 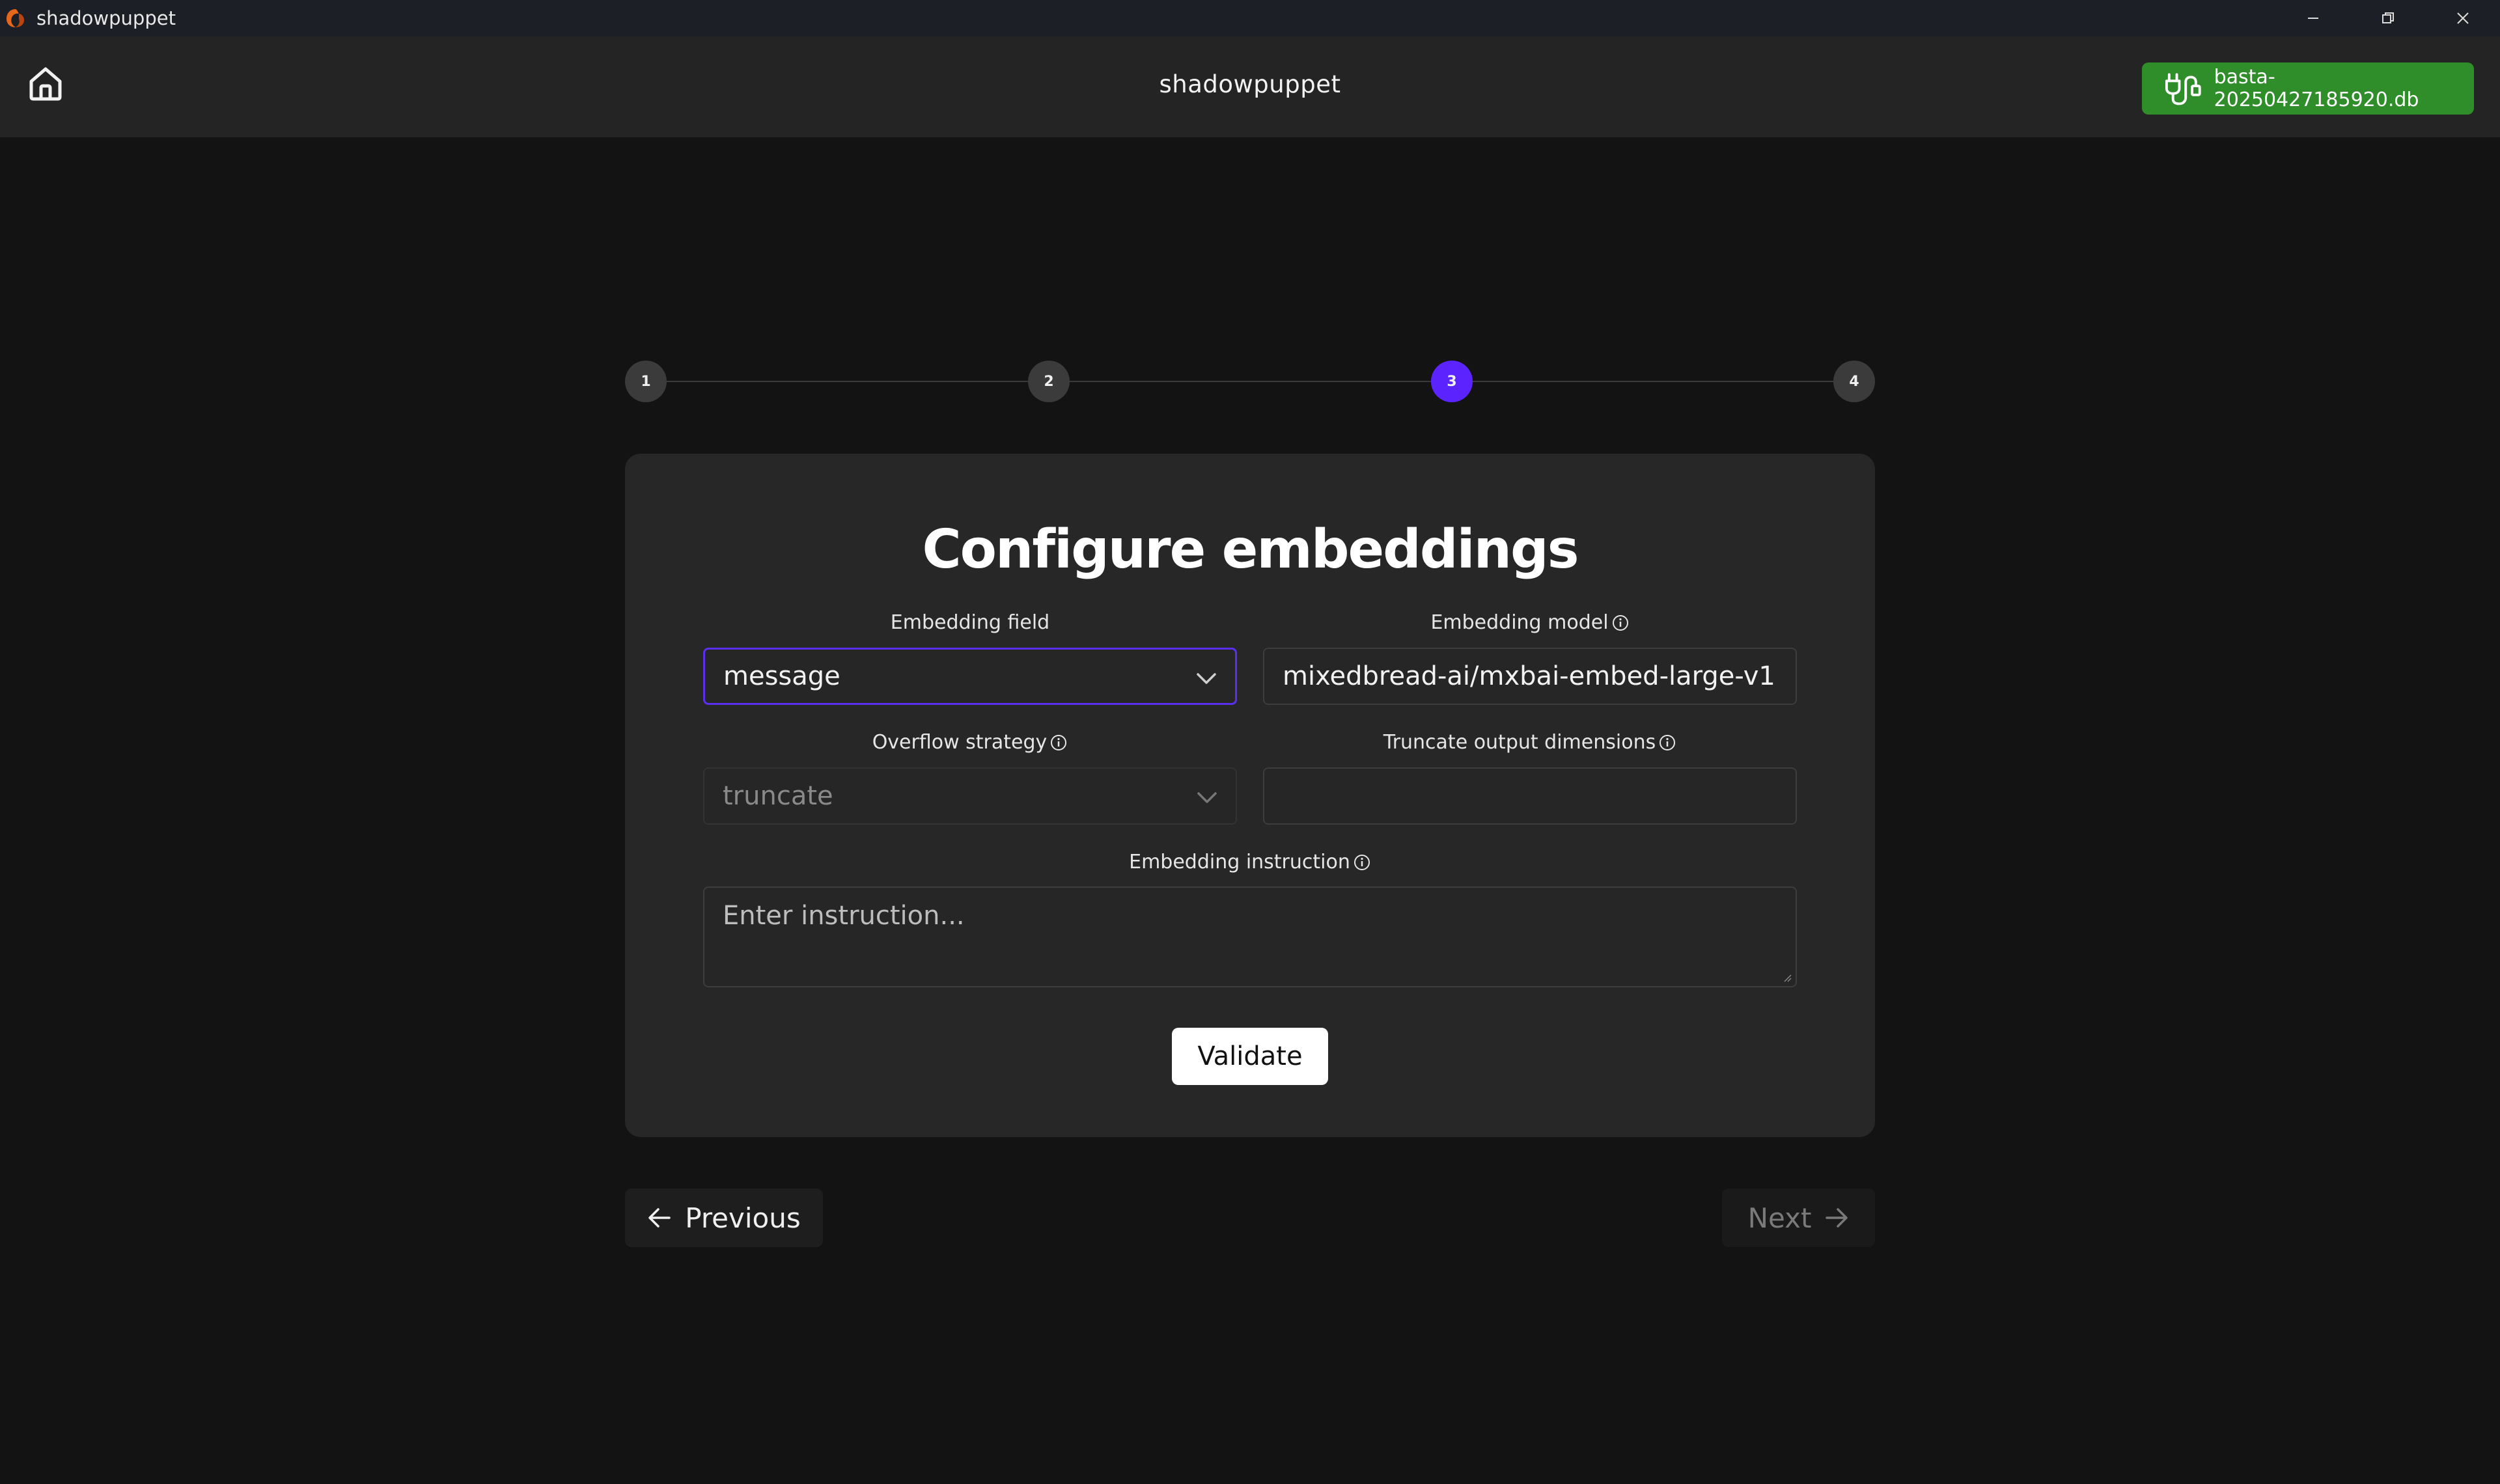 I want to click on arrow-left-icon, so click(x=659, y=1218).